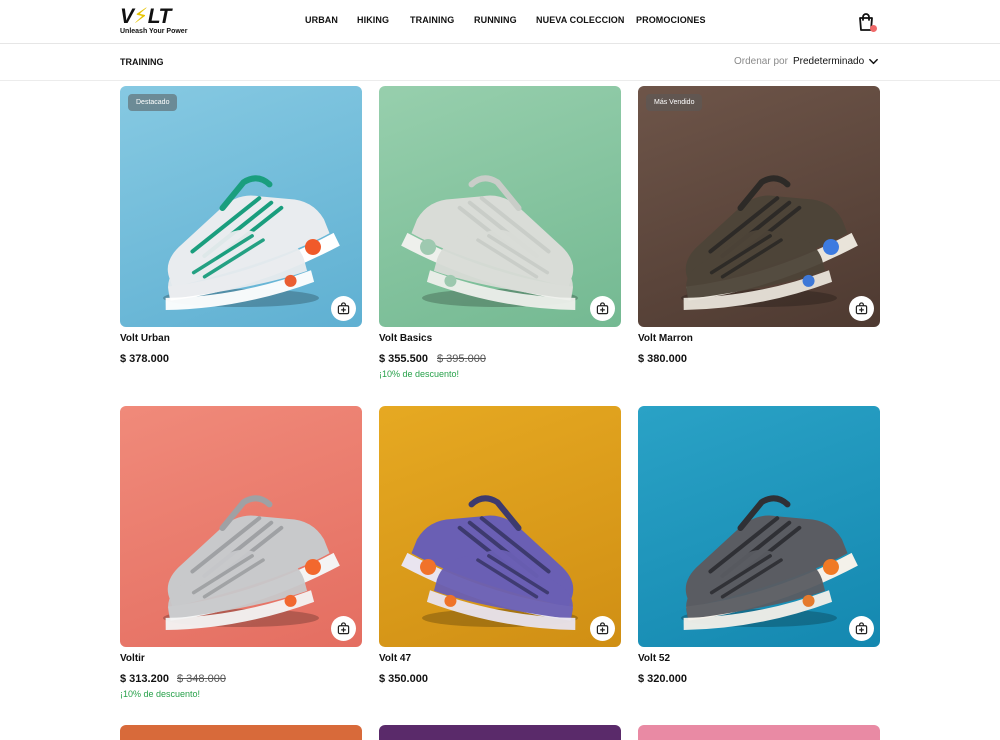 The image size is (1000, 740). What do you see at coordinates (500, 62) in the screenshot?
I see `category-bar: TRAINING Ordenar por Predeterminado` at bounding box center [500, 62].